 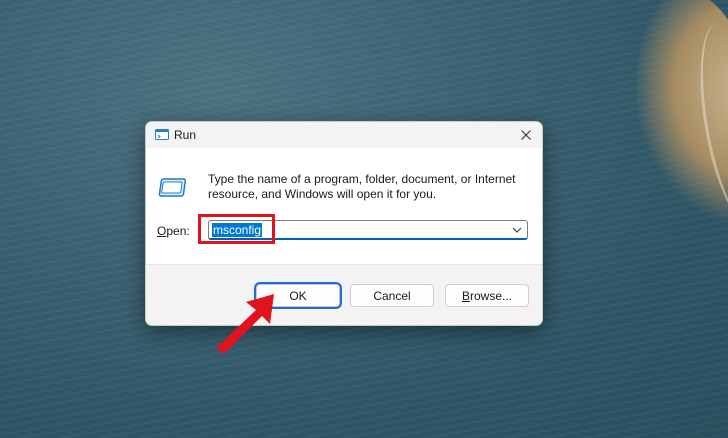 I want to click on open-label: Open:, so click(x=173, y=231).